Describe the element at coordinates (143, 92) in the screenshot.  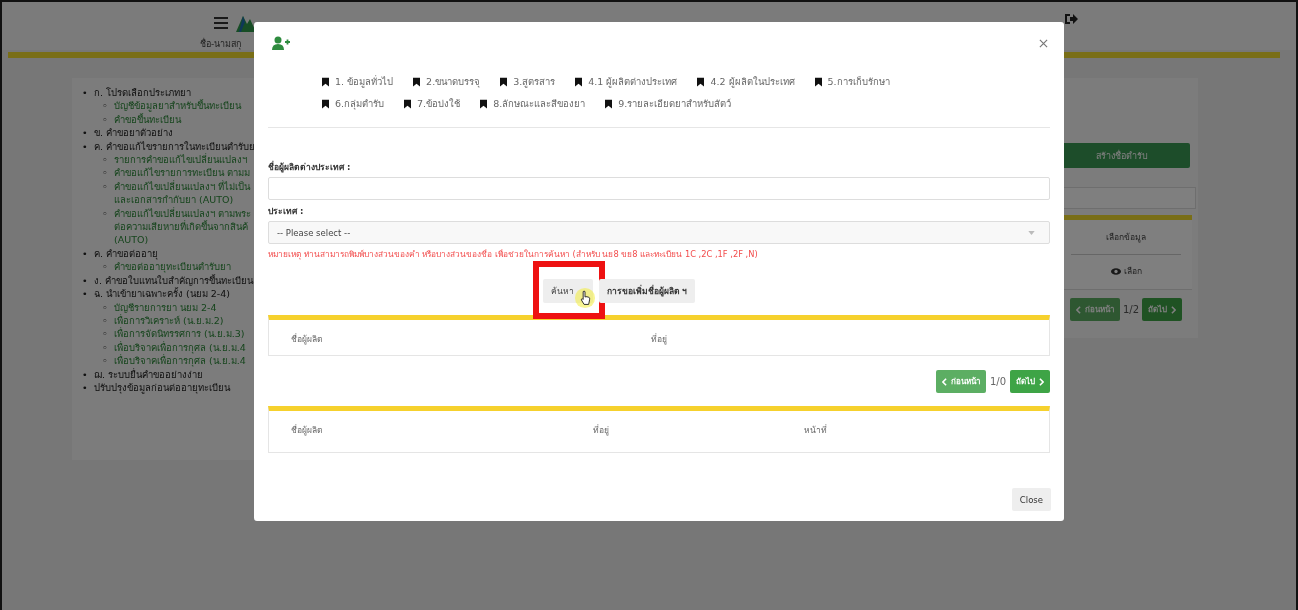
I see `menu-item: ก. โปรดเลือกประเภทยา` at that location.